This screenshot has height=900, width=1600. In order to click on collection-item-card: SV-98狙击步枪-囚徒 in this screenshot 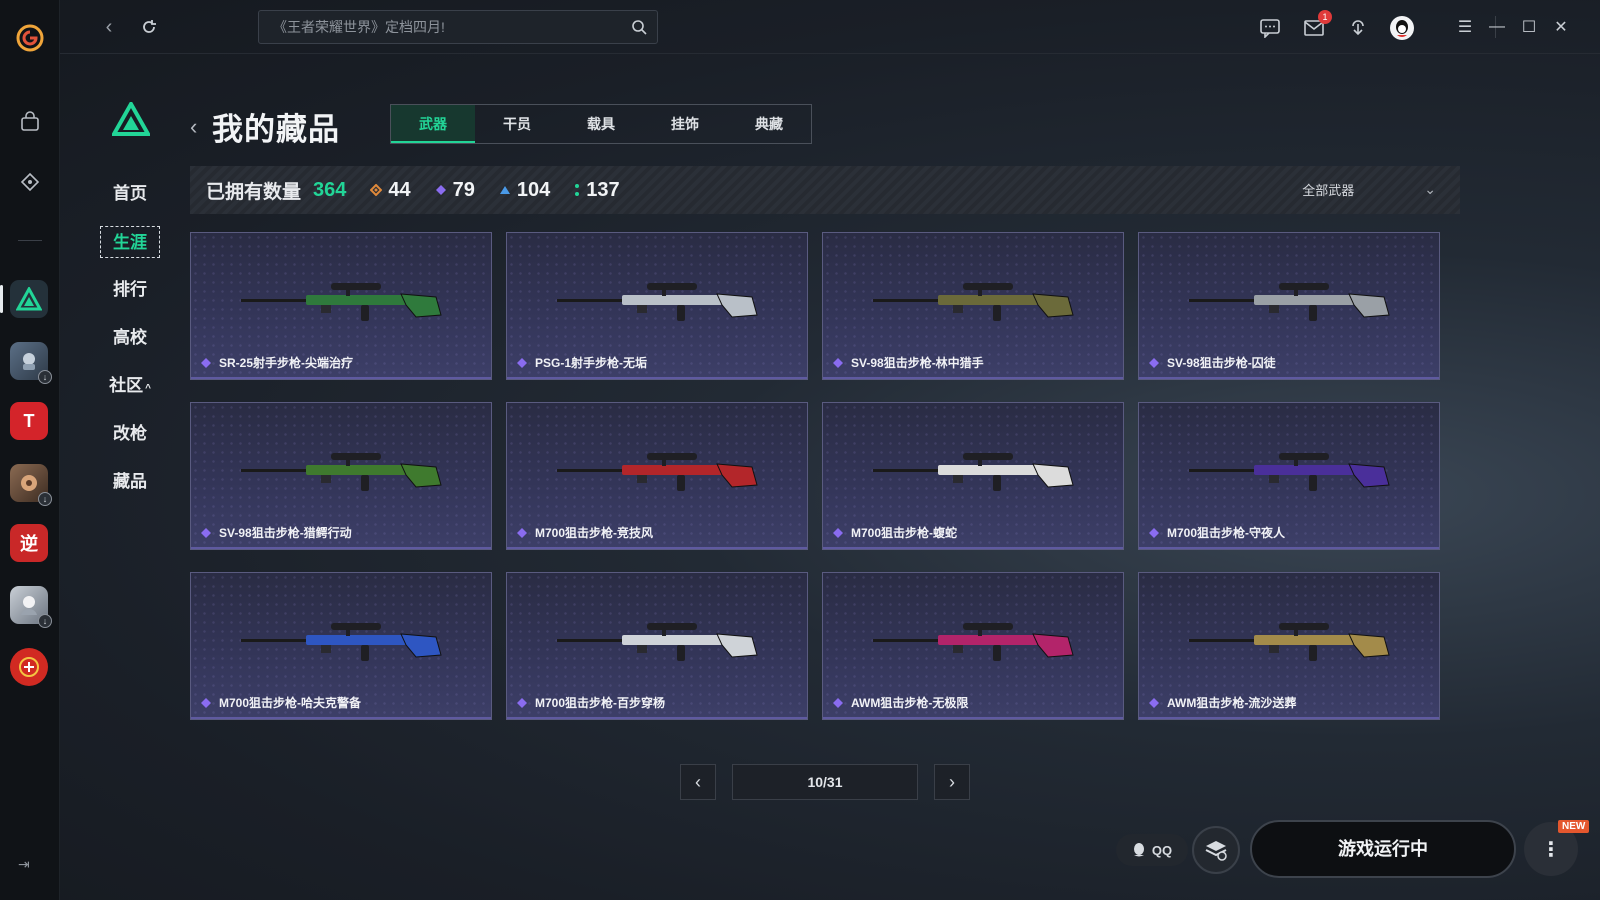, I will do `click(1289, 306)`.